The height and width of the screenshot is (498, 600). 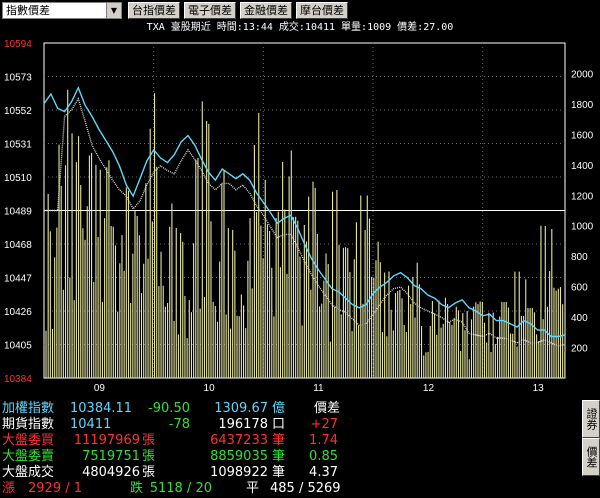 I want to click on futures-value: 10411, so click(x=91, y=424).